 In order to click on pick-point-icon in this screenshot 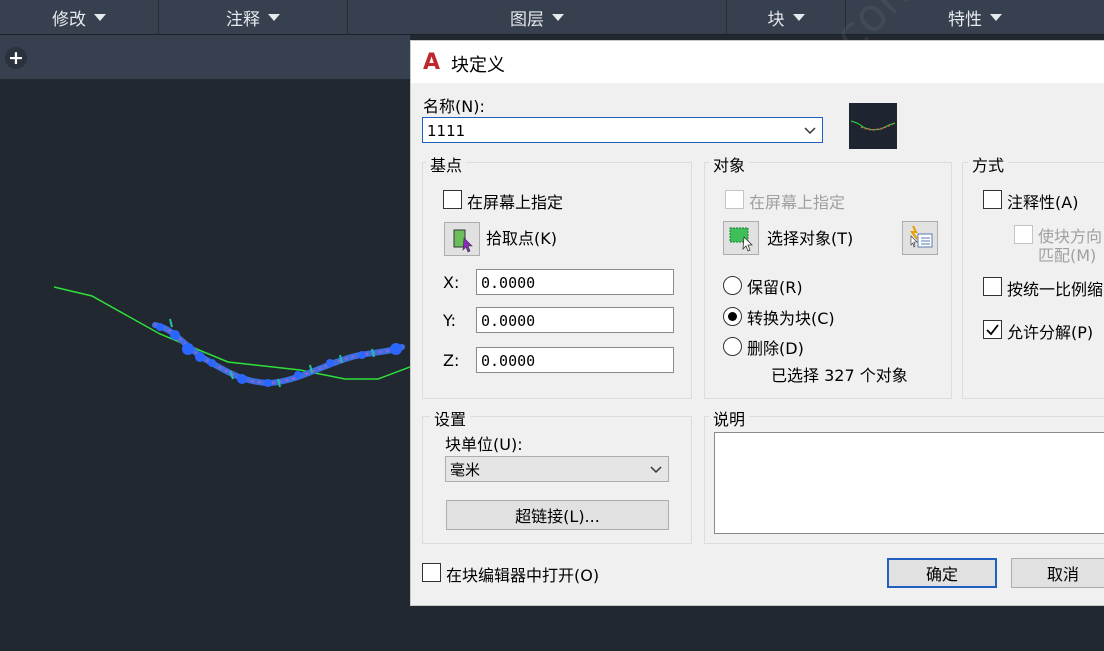, I will do `click(463, 241)`.